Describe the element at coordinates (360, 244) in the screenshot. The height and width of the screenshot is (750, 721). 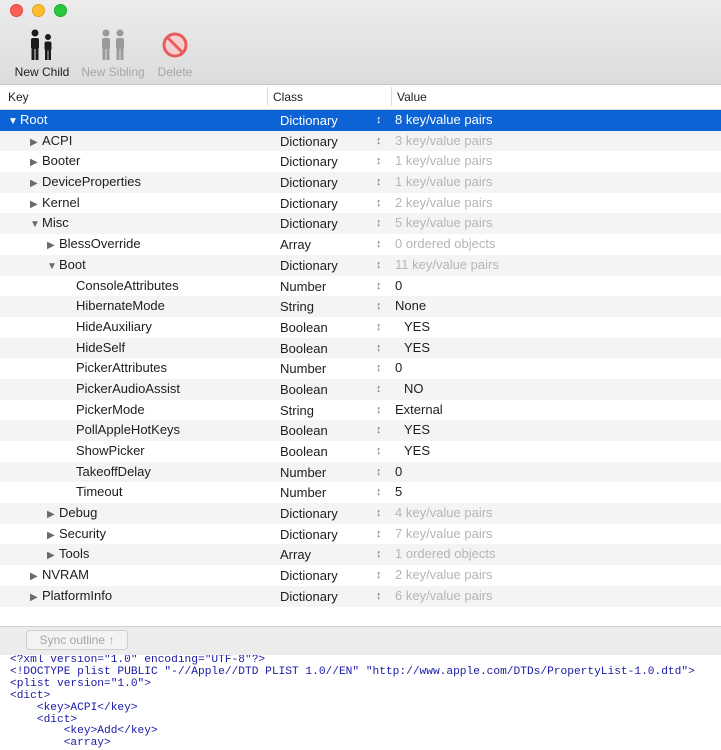
I see `outline-row: ▶ BlessOverride Array ↕ 0 ordered objects` at that location.